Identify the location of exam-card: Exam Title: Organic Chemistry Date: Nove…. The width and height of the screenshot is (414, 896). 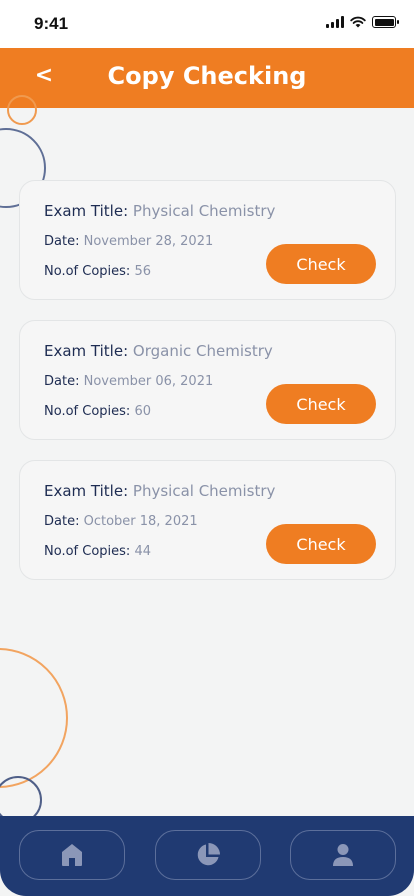
(207, 380).